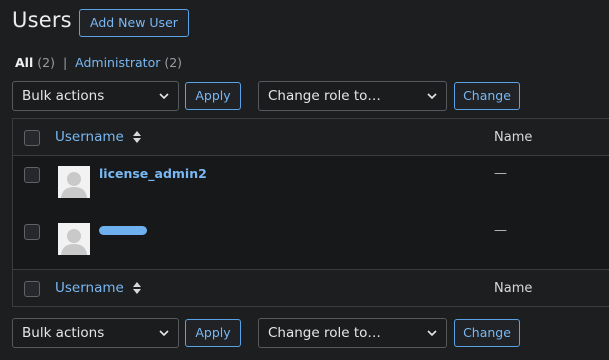 Image resolution: width=609 pixels, height=360 pixels. What do you see at coordinates (213, 96) in the screenshot?
I see `apply-button-top: Apply` at bounding box center [213, 96].